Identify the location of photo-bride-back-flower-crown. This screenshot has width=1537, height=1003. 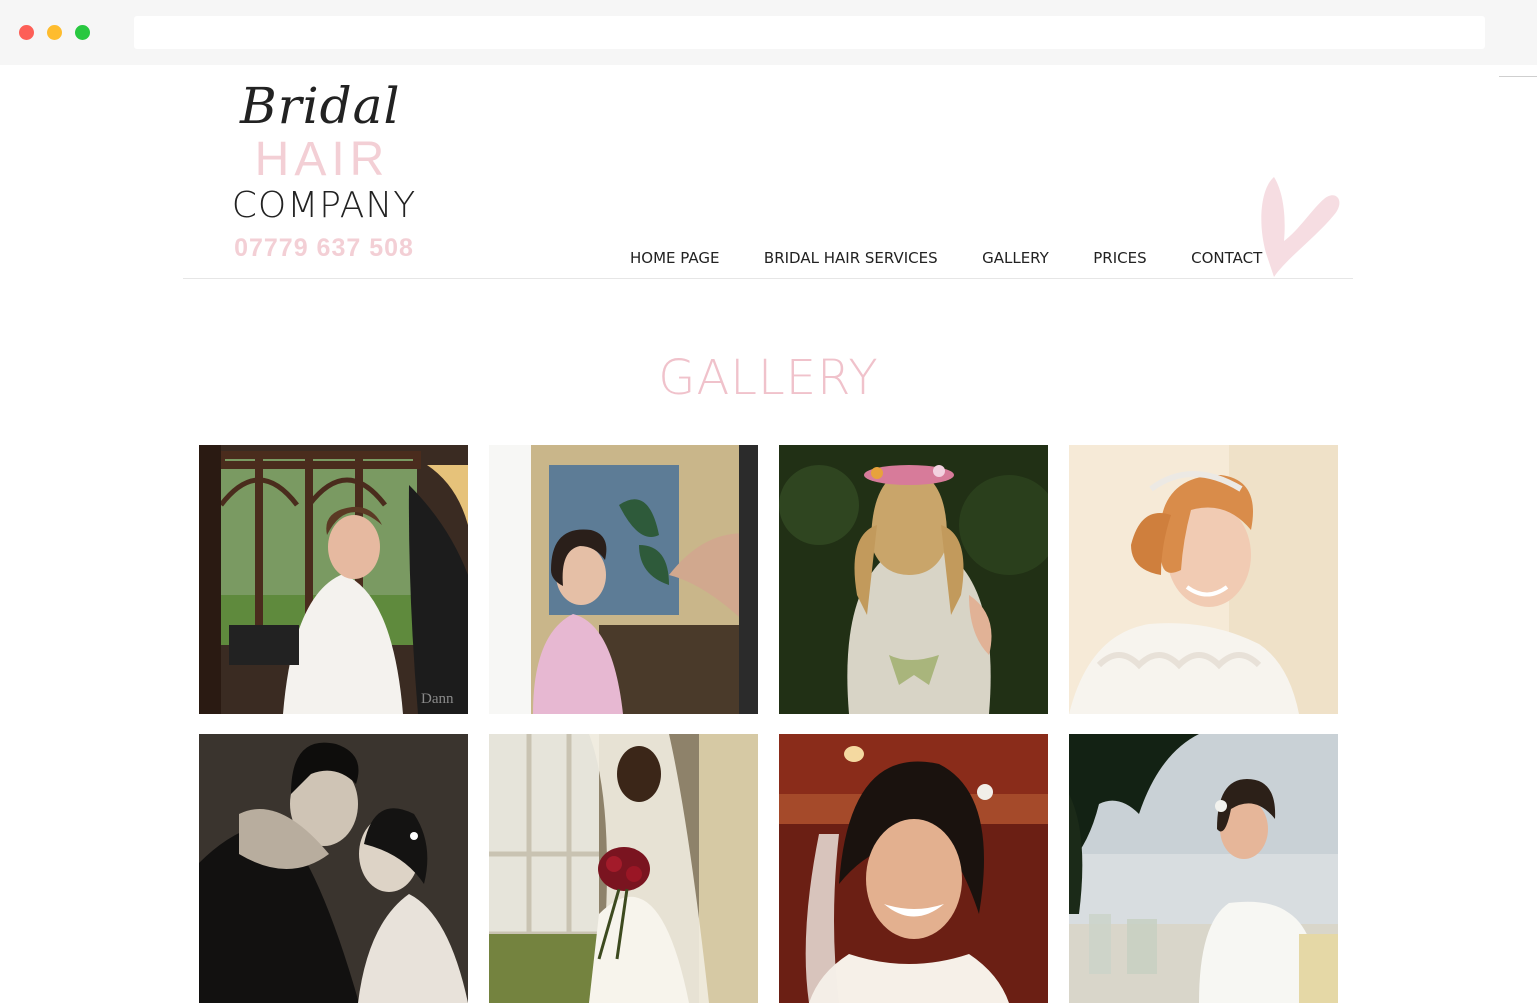
(913, 579).